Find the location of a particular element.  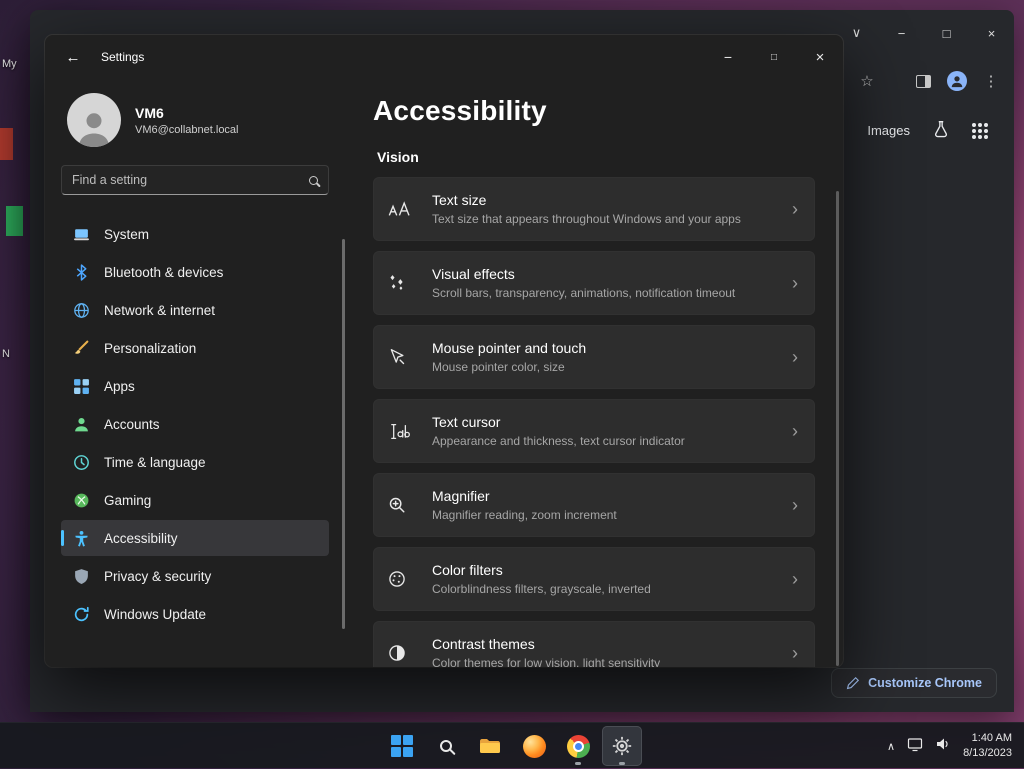

side-panel-icon is located at coordinates (923, 81).